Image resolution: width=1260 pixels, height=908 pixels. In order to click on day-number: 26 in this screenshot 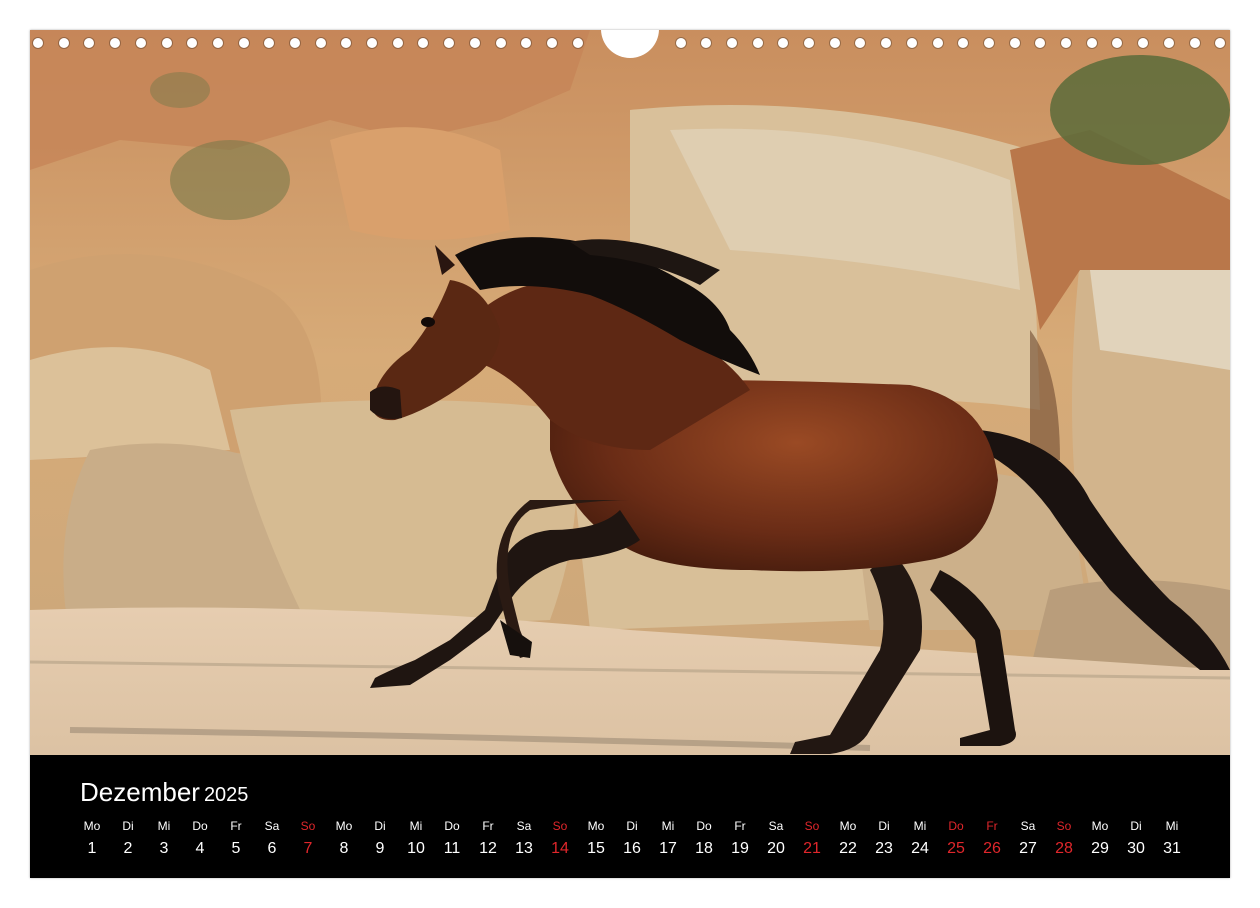, I will do `click(992, 848)`.